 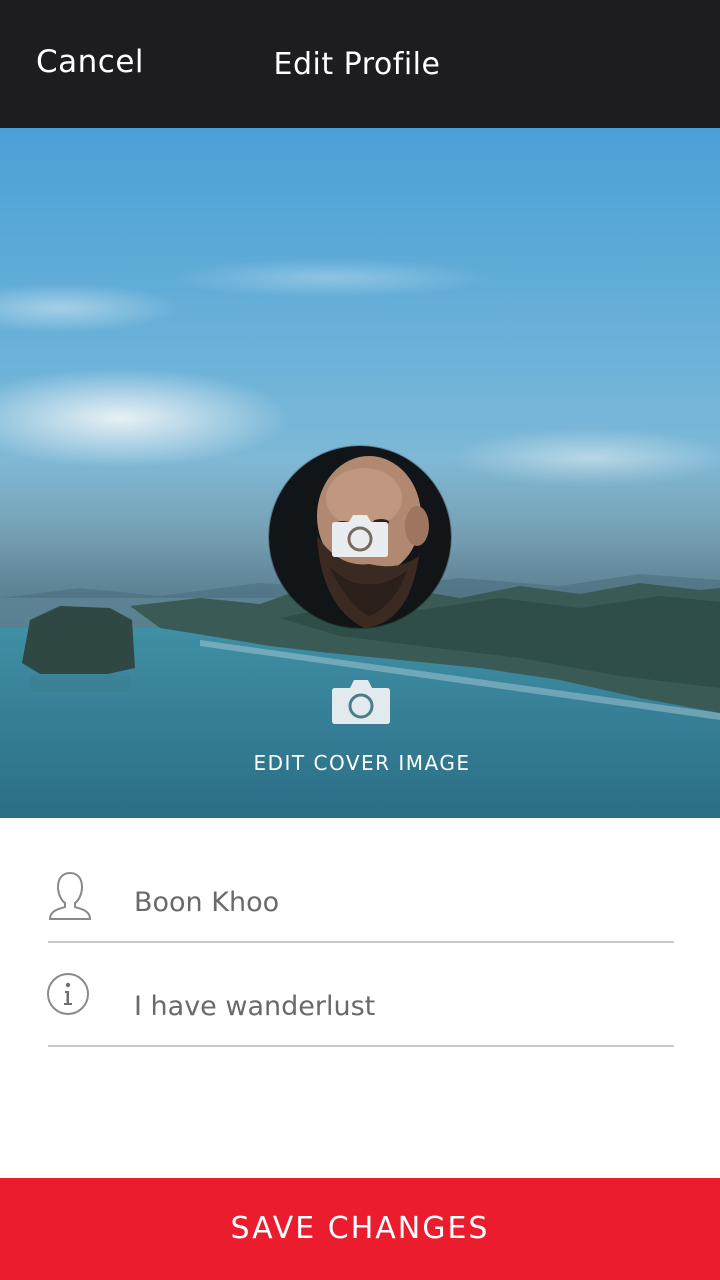 What do you see at coordinates (357, 64) in the screenshot?
I see `page-title: Edit Profile` at bounding box center [357, 64].